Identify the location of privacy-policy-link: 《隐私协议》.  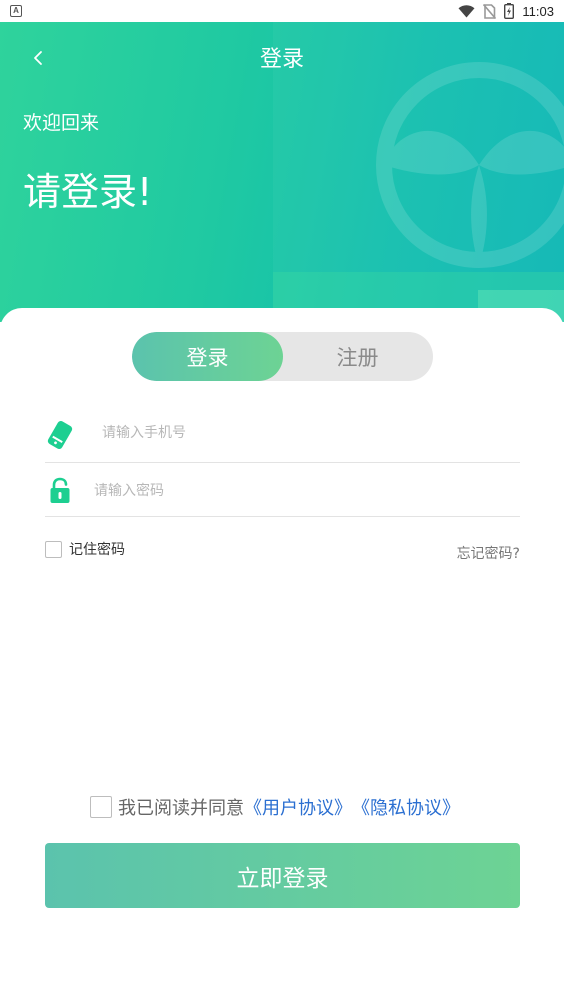
(406, 807).